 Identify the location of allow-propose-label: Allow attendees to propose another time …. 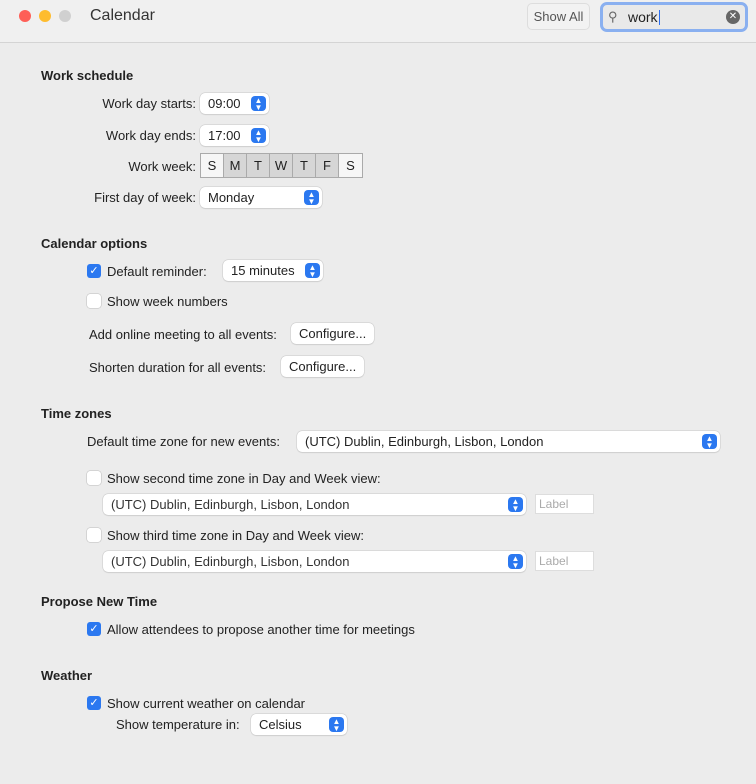
(261, 629).